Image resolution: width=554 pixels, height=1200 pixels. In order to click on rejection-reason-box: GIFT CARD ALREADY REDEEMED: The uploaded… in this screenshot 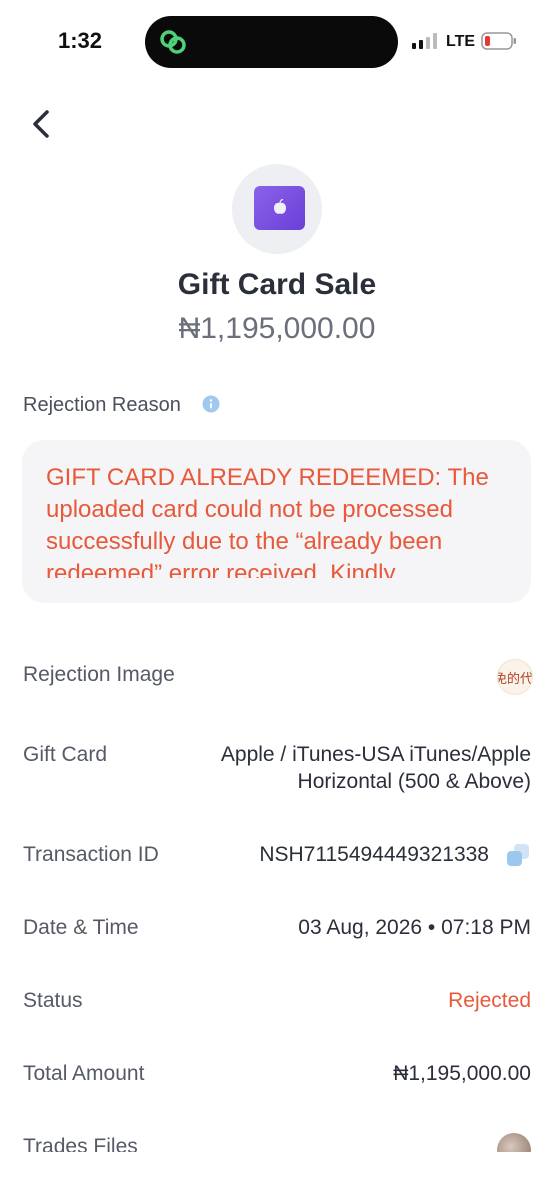, I will do `click(276, 521)`.